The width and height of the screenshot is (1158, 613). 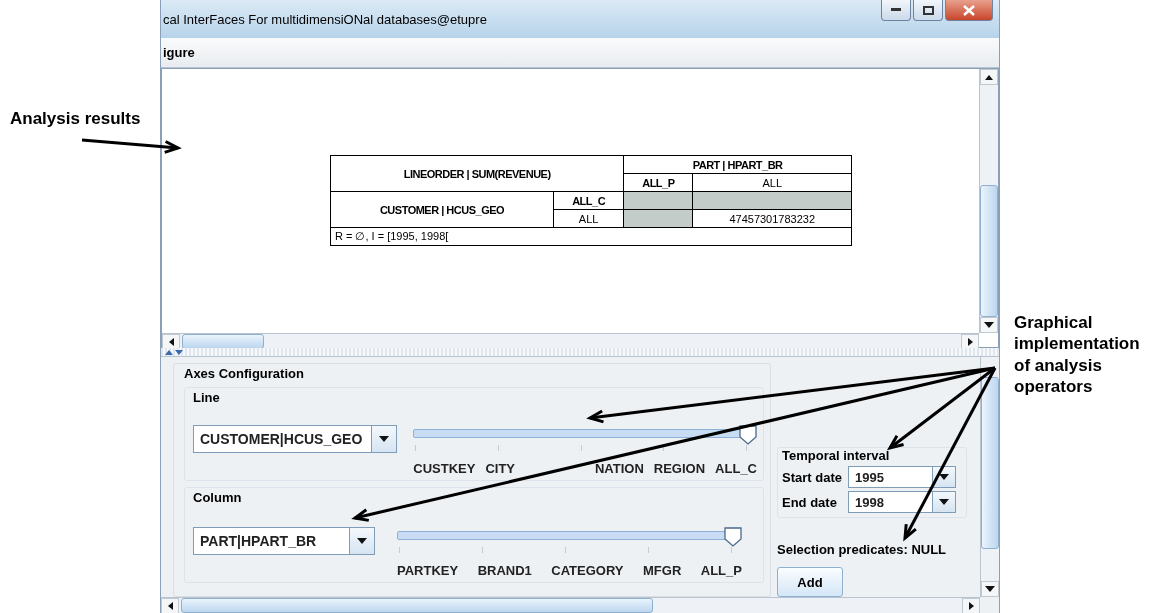 I want to click on scroll-left-button, so click(x=170, y=605).